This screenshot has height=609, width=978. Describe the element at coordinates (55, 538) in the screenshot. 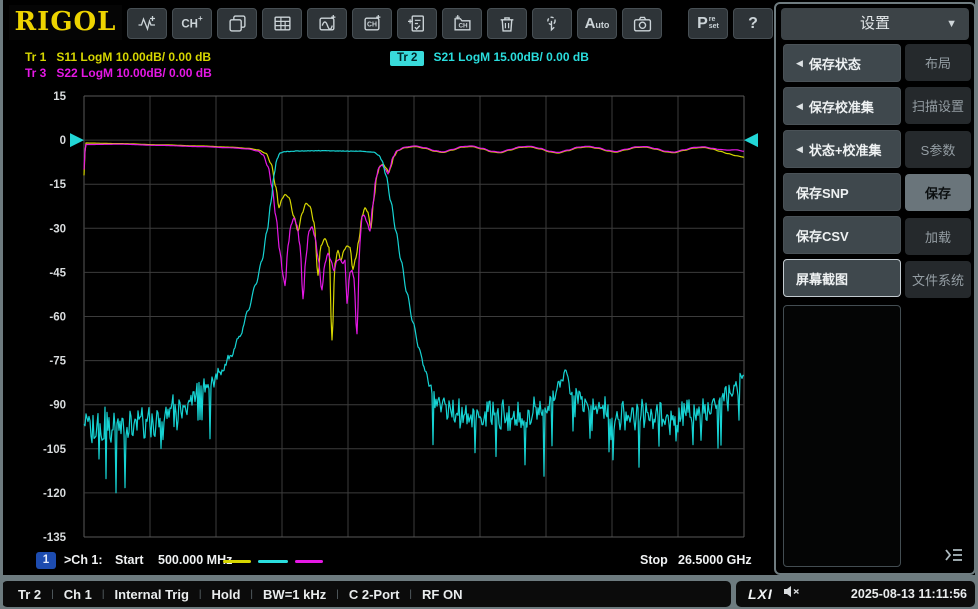

I see `y-tick-label: -135` at that location.